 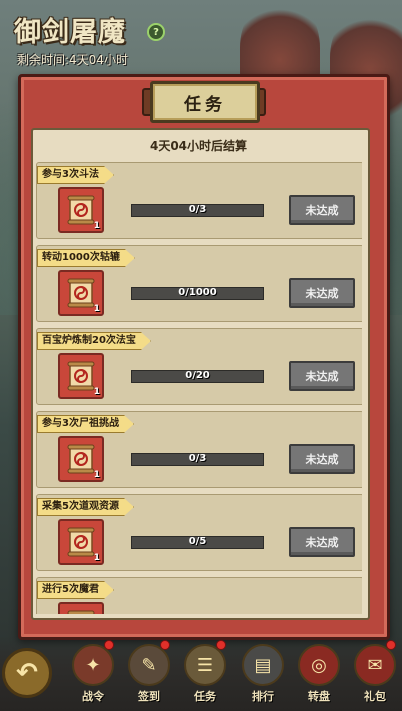 I want to click on nav-button-2: ✎ 签到, so click(x=149, y=673).